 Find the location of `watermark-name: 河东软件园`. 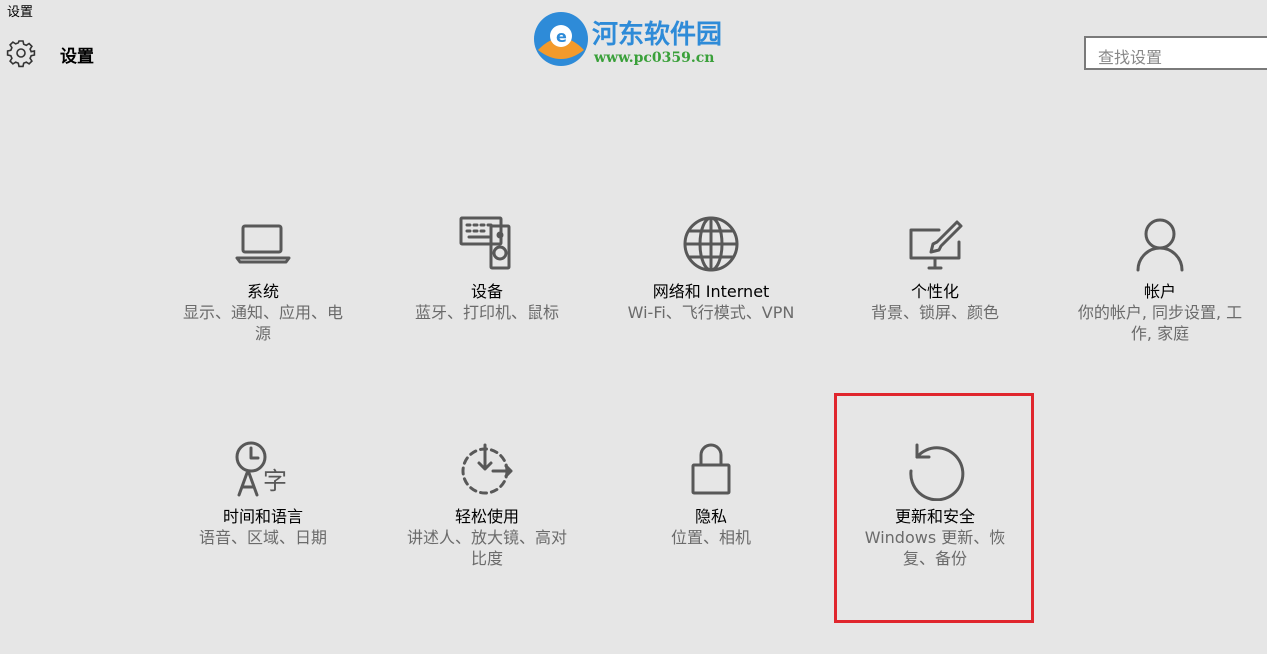

watermark-name: 河东软件园 is located at coordinates (657, 35).